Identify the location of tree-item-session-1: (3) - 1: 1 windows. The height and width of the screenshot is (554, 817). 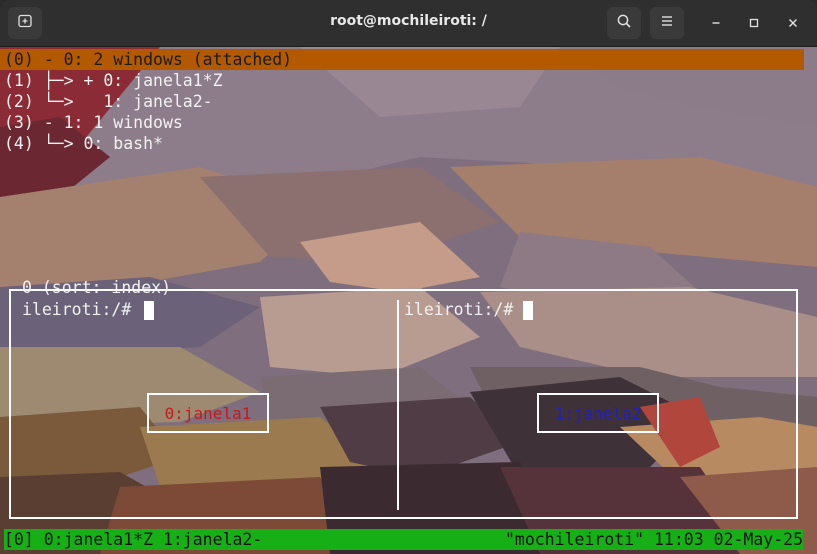
(93, 122).